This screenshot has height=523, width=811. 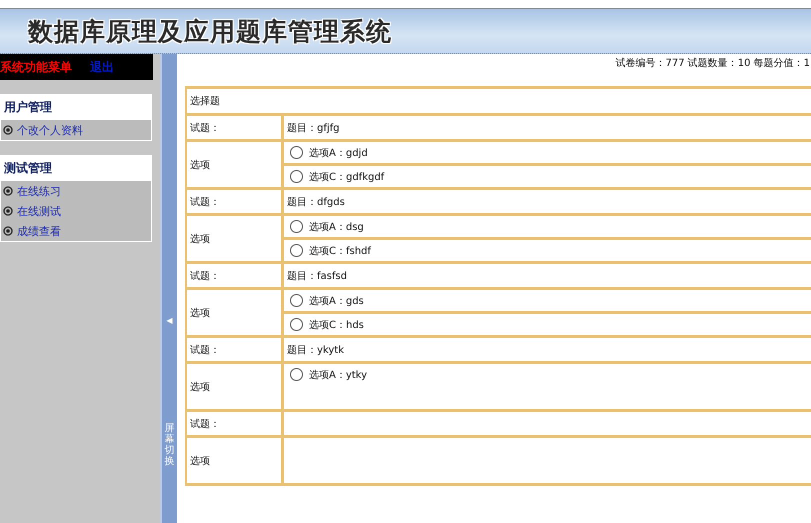 What do you see at coordinates (336, 325) in the screenshot?
I see `option-text: 选项C：hds` at bounding box center [336, 325].